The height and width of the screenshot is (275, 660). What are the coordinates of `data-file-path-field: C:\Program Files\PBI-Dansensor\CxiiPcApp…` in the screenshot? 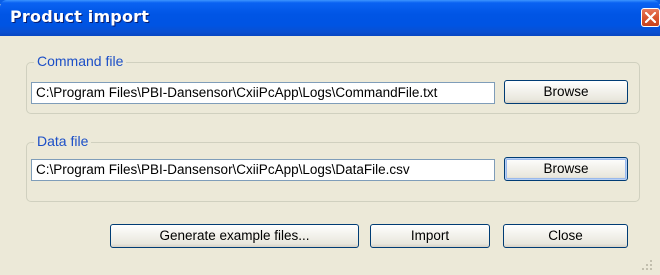 It's located at (263, 170).